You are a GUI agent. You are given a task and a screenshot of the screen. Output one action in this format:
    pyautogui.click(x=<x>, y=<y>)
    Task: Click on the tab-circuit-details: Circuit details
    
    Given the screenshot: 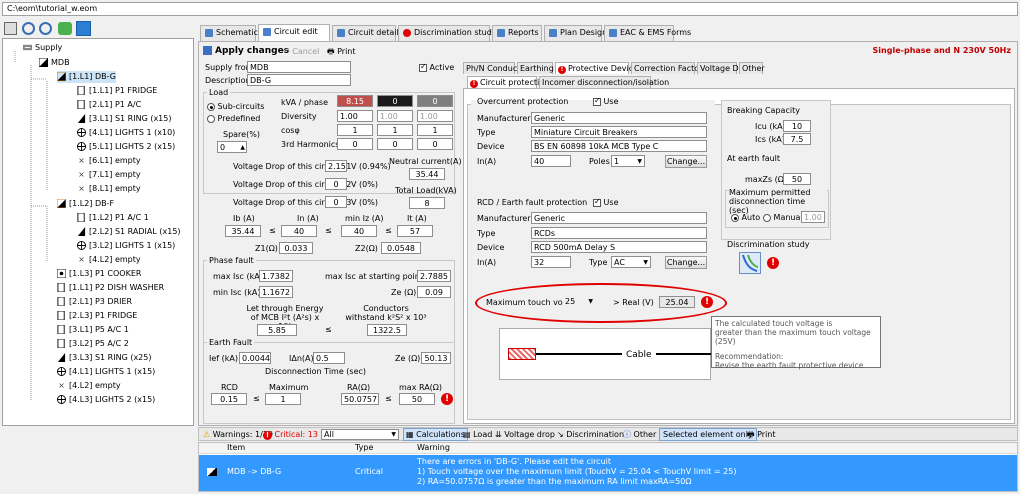 What is the action you would take?
    pyautogui.click(x=367, y=33)
    